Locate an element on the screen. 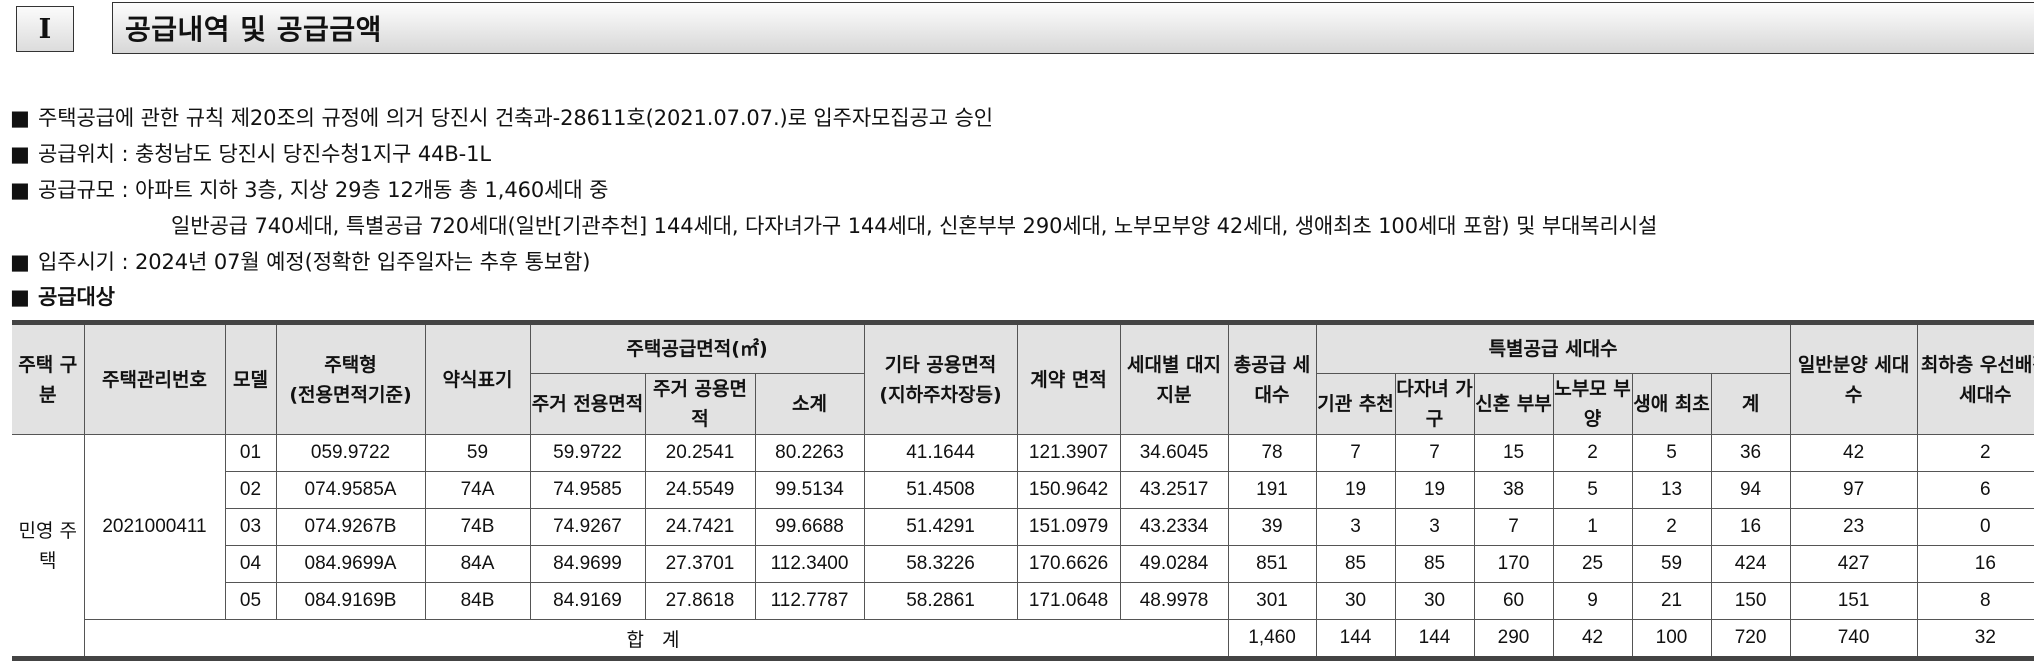 Image resolution: width=2034 pixels, height=661 pixels. cell-general: 427 is located at coordinates (1853, 564).